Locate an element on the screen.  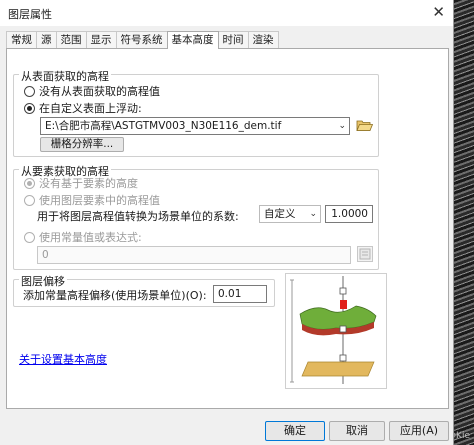
expression-option: 使用常量值或表达式: is located at coordinates (83, 237).